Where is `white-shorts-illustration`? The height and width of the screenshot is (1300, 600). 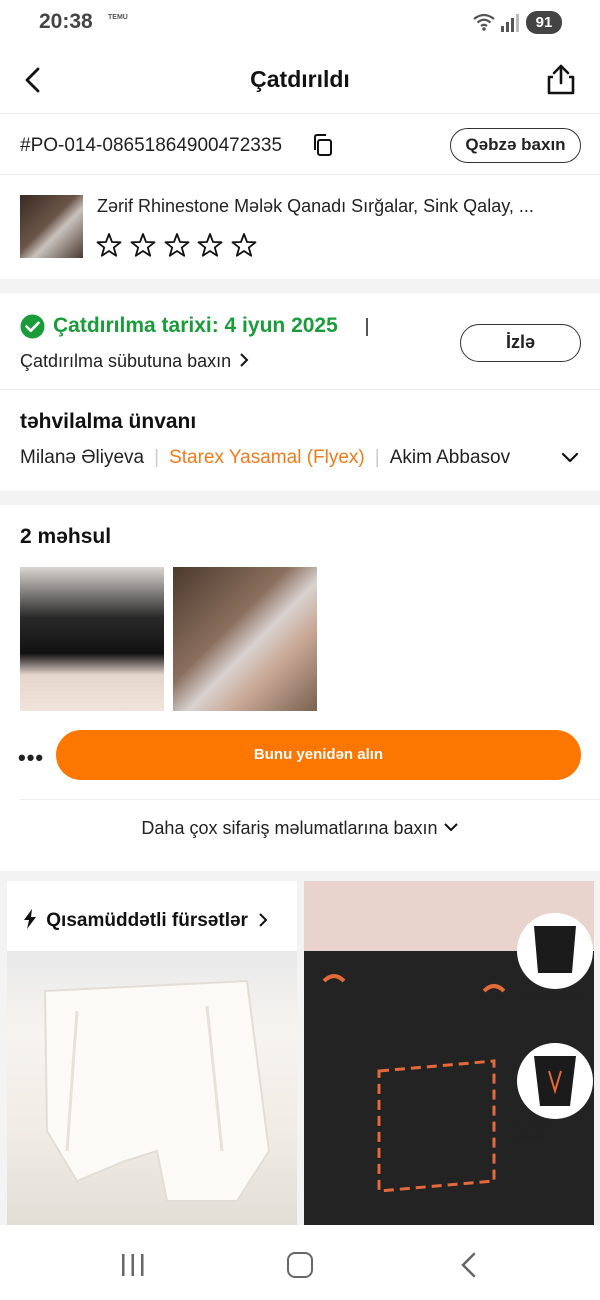 white-shorts-illustration is located at coordinates (157, 1090).